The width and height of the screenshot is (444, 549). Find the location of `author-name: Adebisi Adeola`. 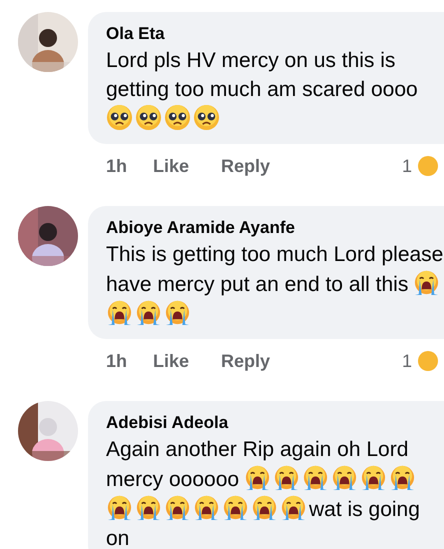

author-name: Adebisi Adeola is located at coordinates (167, 423).